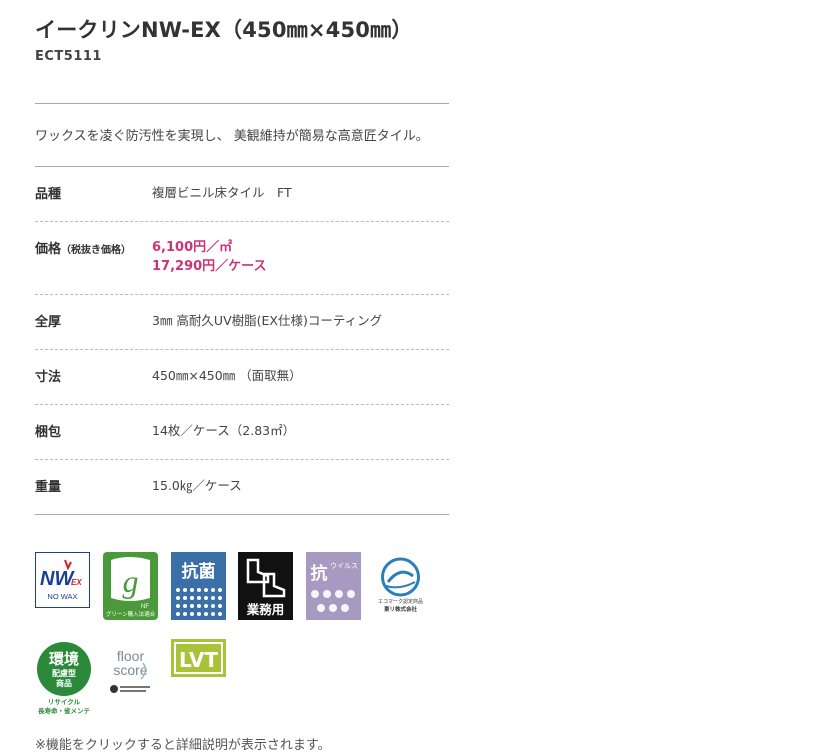 The width and height of the screenshot is (826, 753). I want to click on green-purchase-icon: g NF グリーン購入法適合, so click(130, 586).